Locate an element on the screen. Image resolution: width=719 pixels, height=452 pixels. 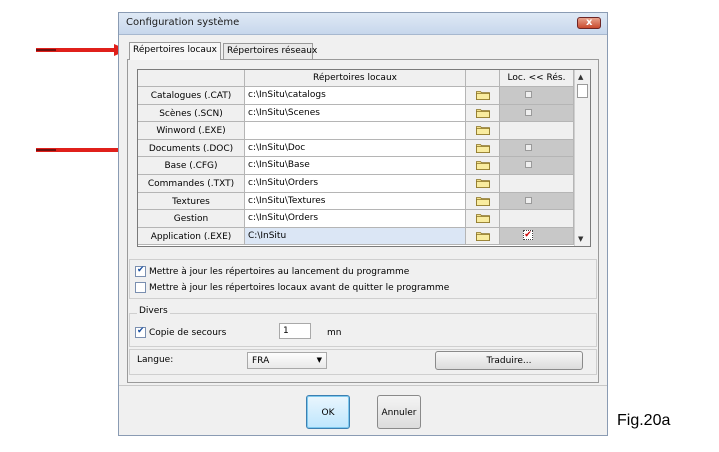
row-label: Gestion is located at coordinates (191, 219).